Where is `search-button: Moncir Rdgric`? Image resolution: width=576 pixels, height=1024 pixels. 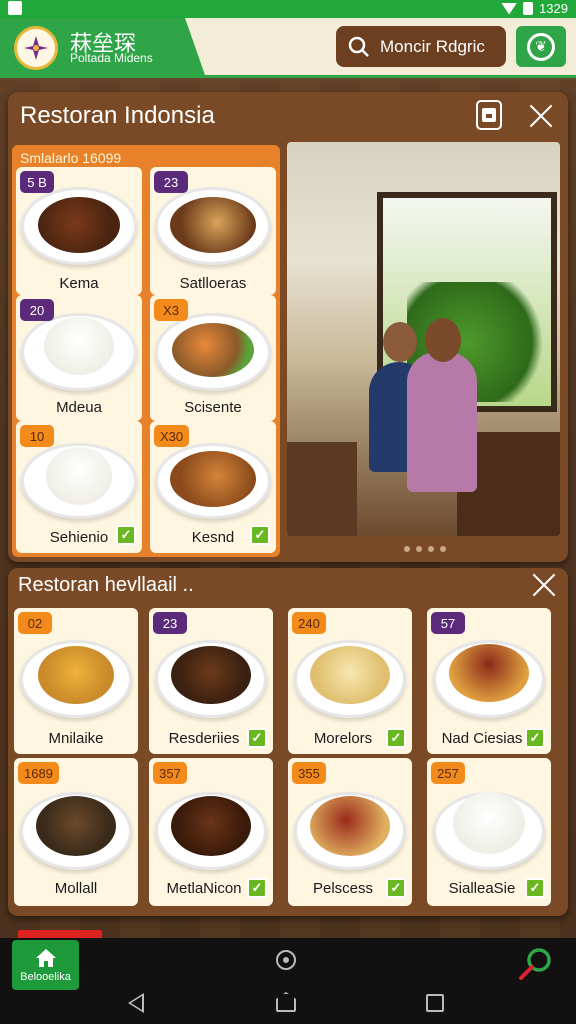
search-button: Moncir Rdgric is located at coordinates (421, 46).